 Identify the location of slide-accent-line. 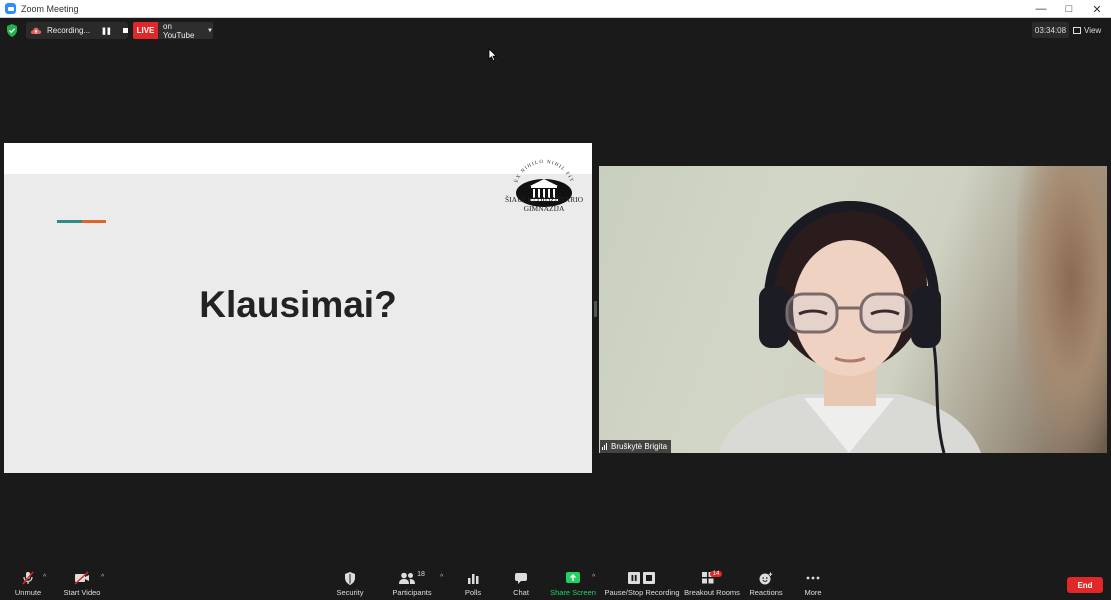
(81, 221).